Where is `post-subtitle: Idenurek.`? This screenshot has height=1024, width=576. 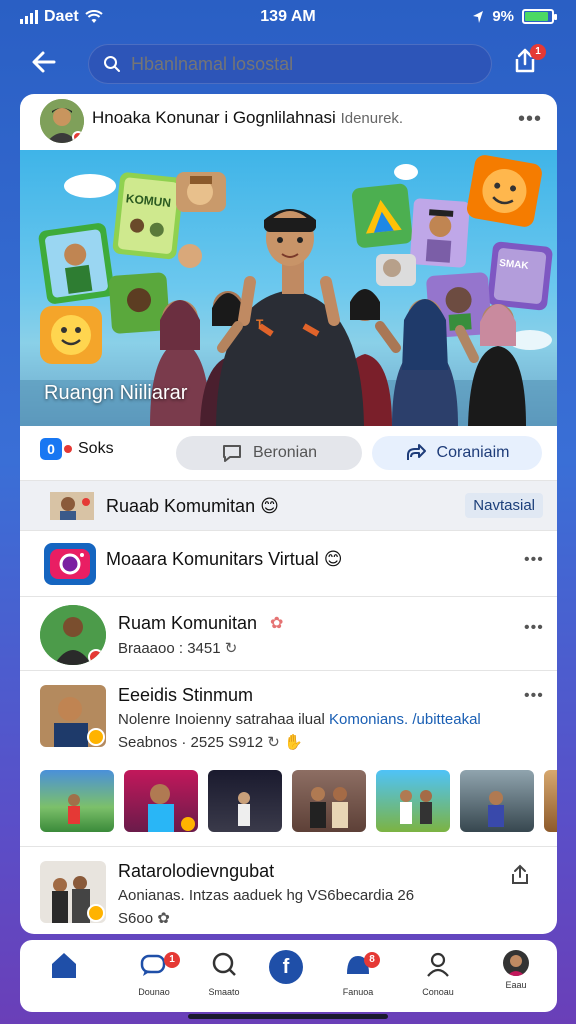
post-subtitle: Idenurek. is located at coordinates (372, 118).